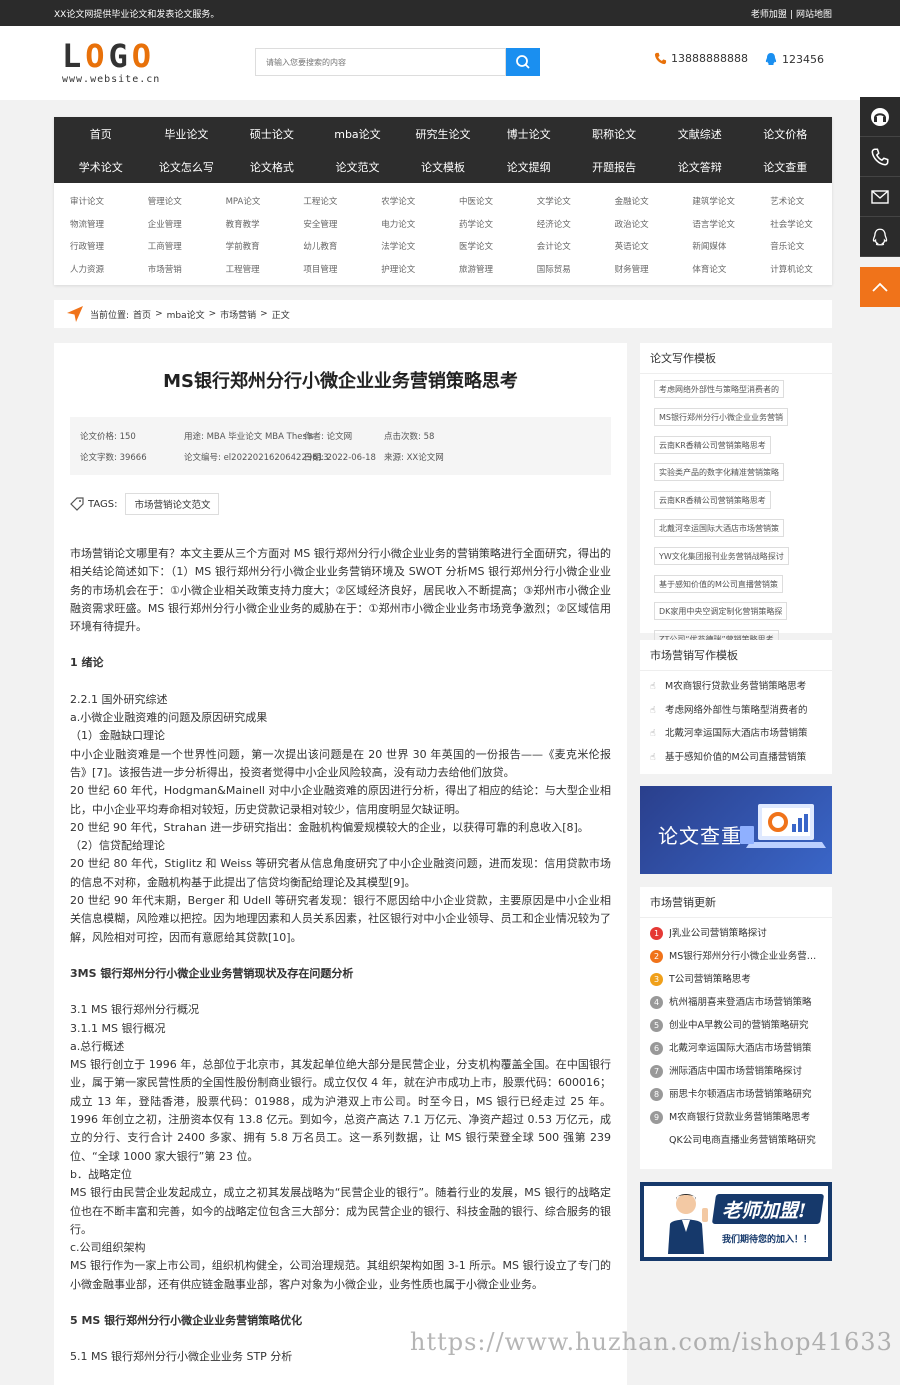 The image size is (900, 1385). What do you see at coordinates (719, 472) in the screenshot?
I see `template-link: 实验类产品的数字化精准营销策略` at bounding box center [719, 472].